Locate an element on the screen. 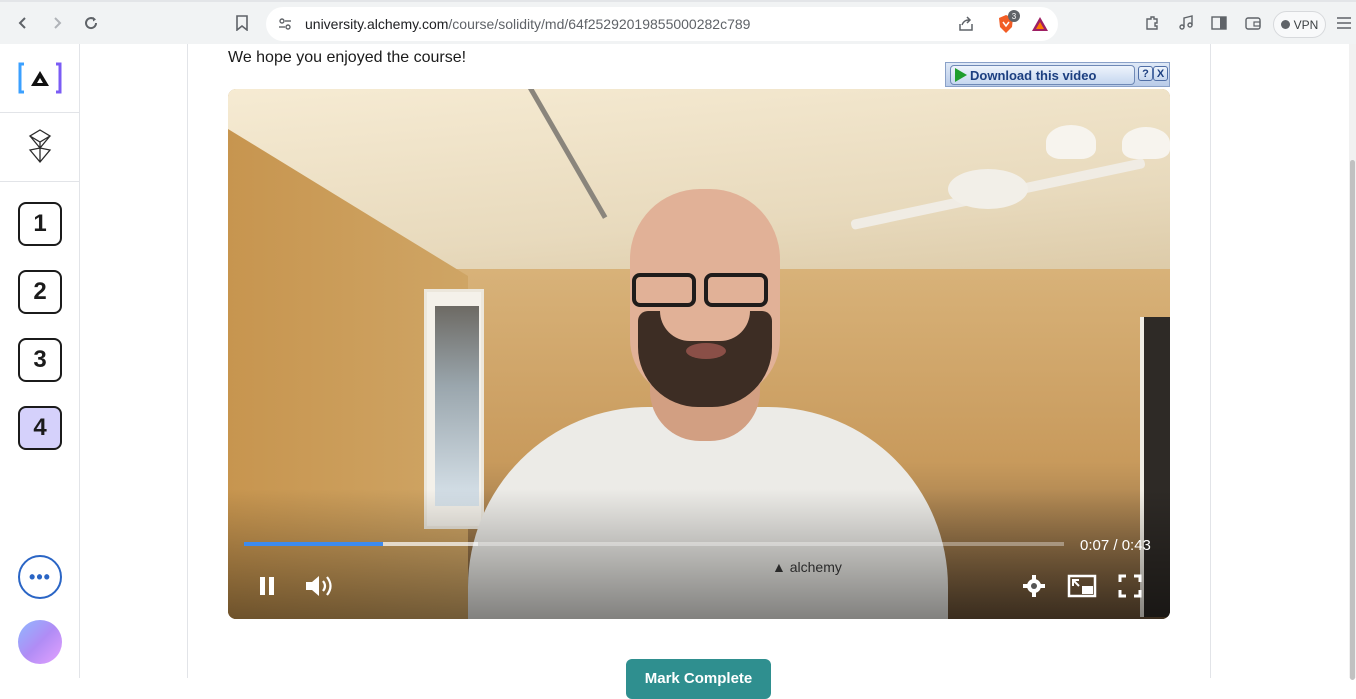 This screenshot has height=699, width=1356. forward-icon is located at coordinates (57, 23).